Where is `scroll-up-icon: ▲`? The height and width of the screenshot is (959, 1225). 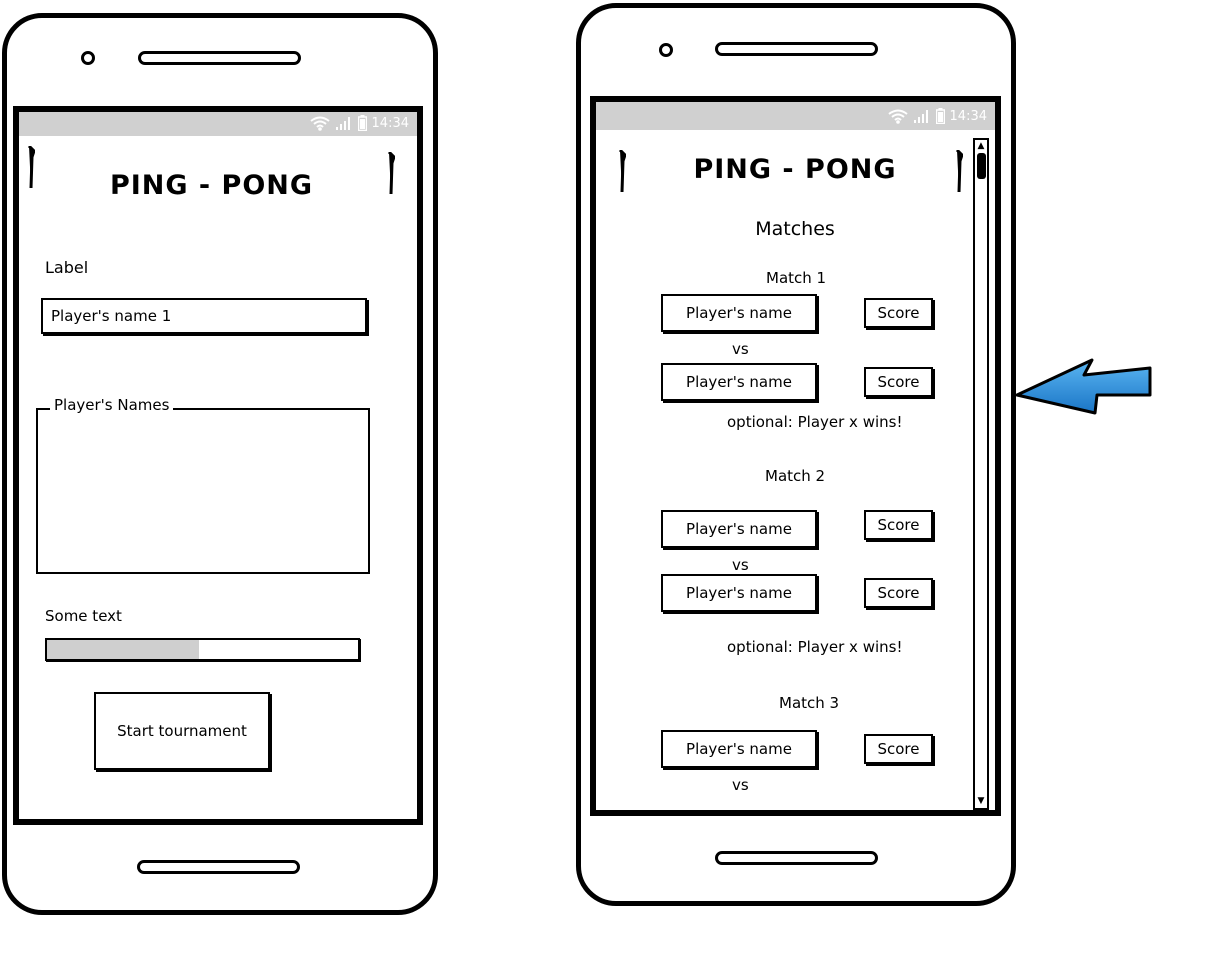
scroll-up-icon: ▲ is located at coordinates (981, 146).